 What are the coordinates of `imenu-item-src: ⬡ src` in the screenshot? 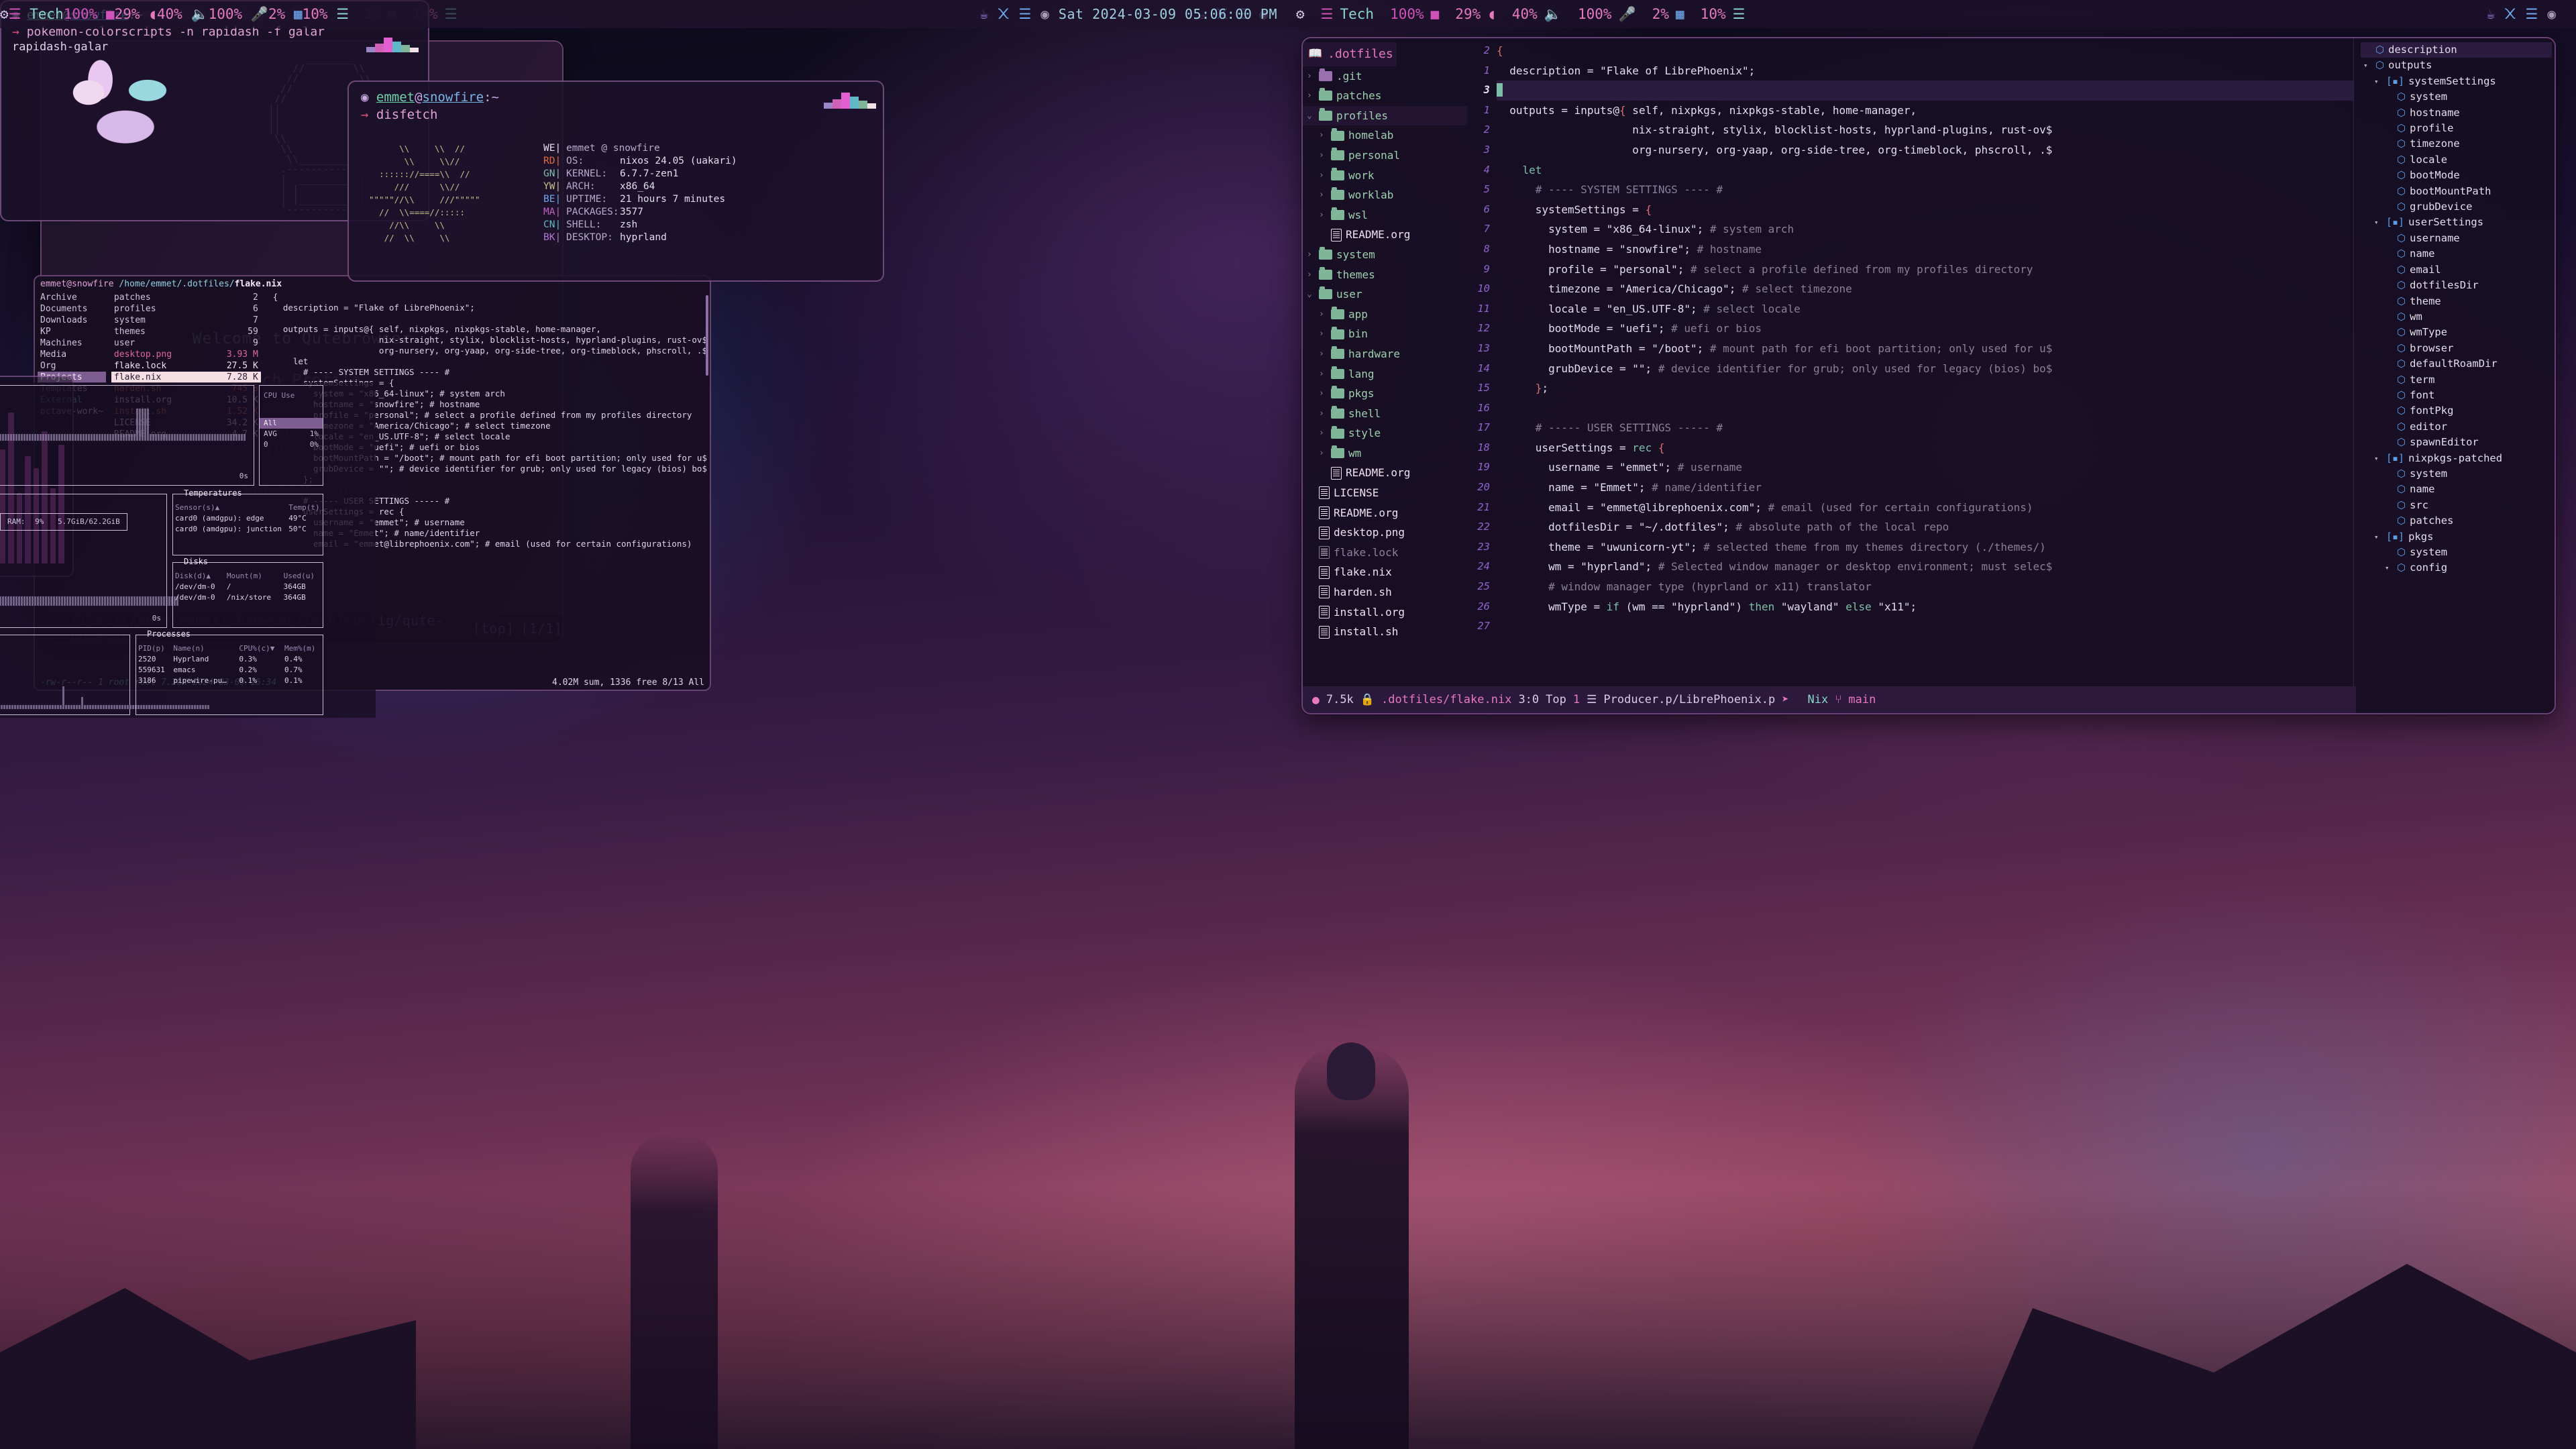 It's located at (2456, 505).